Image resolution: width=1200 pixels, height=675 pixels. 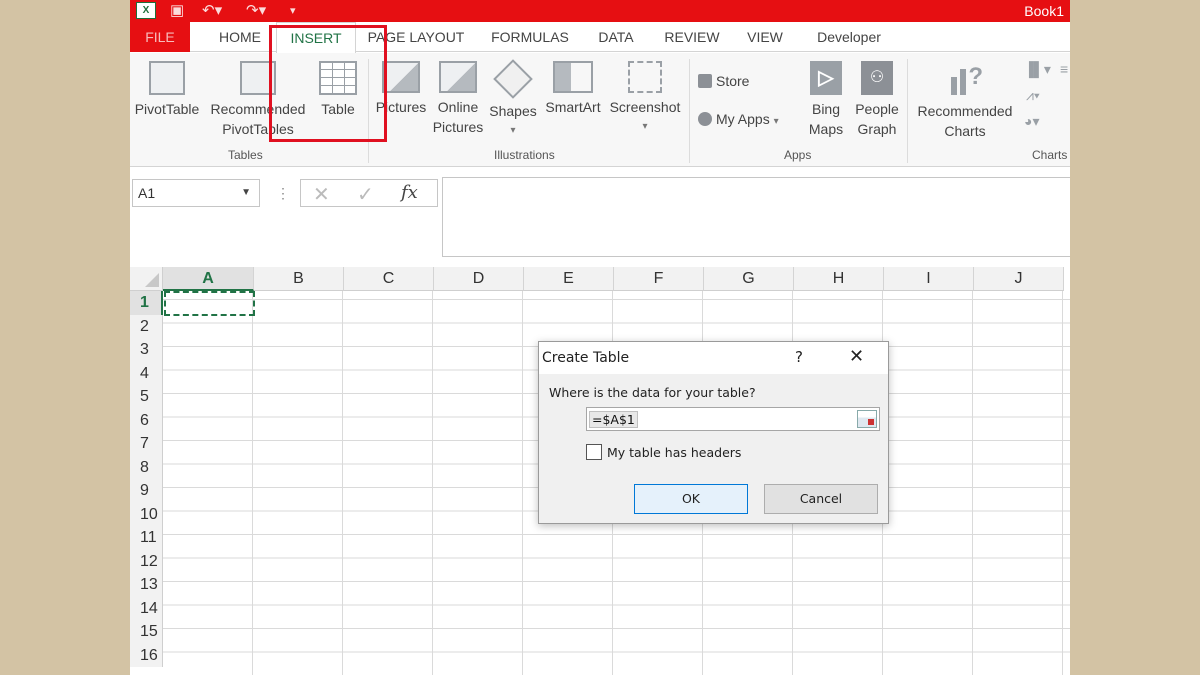 I want to click on pie-chart-icon: ◕▾, so click(x=1031, y=121).